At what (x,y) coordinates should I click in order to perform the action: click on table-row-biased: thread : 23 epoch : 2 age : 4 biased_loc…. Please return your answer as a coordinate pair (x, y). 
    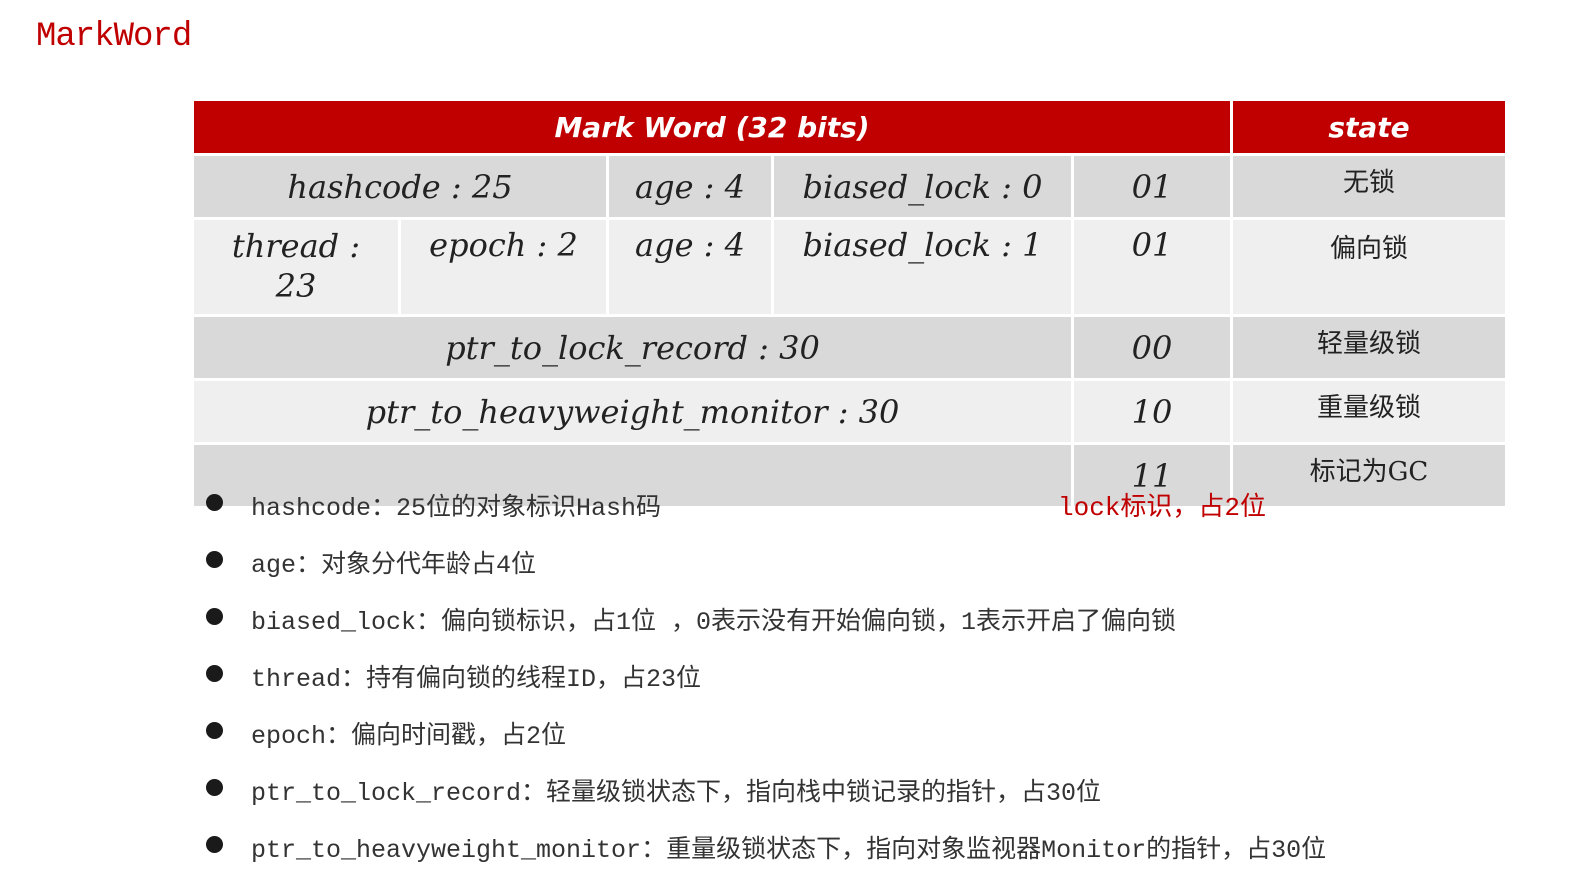
    Looking at the image, I should click on (849, 267).